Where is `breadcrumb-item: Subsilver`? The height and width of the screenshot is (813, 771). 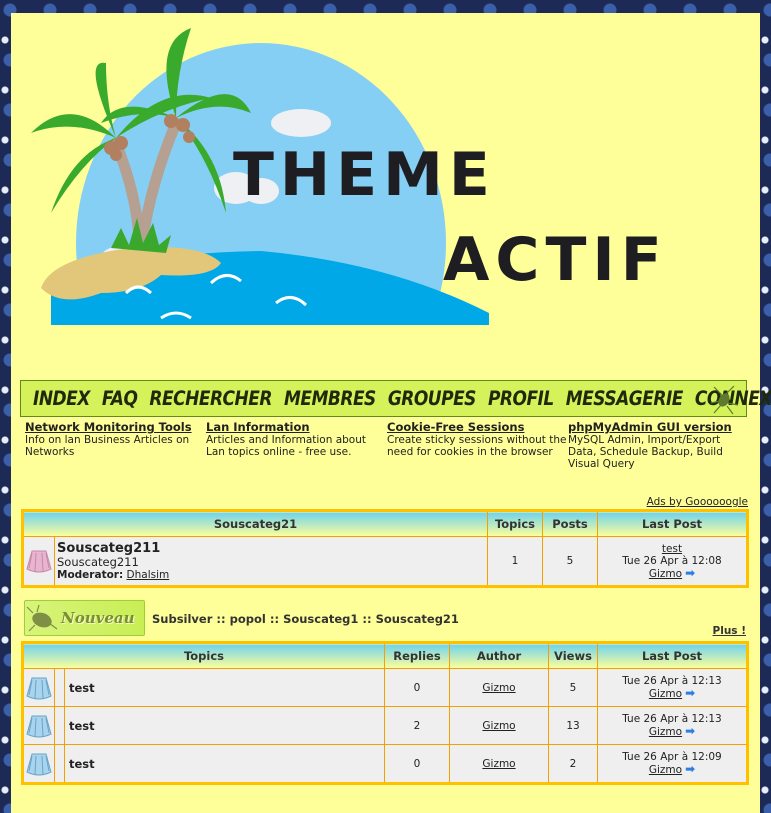
breadcrumb-item: Subsilver is located at coordinates (182, 619).